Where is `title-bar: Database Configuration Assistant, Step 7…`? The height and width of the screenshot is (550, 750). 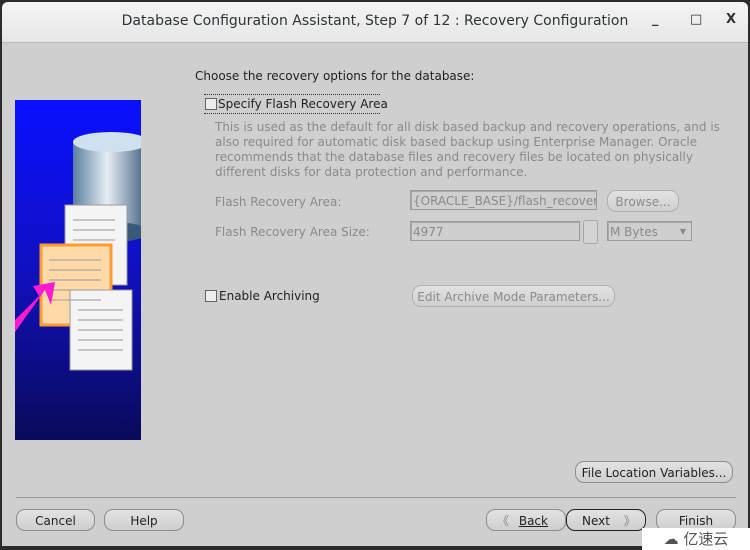 title-bar: Database Configuration Assistant, Step 7… is located at coordinates (375, 22).